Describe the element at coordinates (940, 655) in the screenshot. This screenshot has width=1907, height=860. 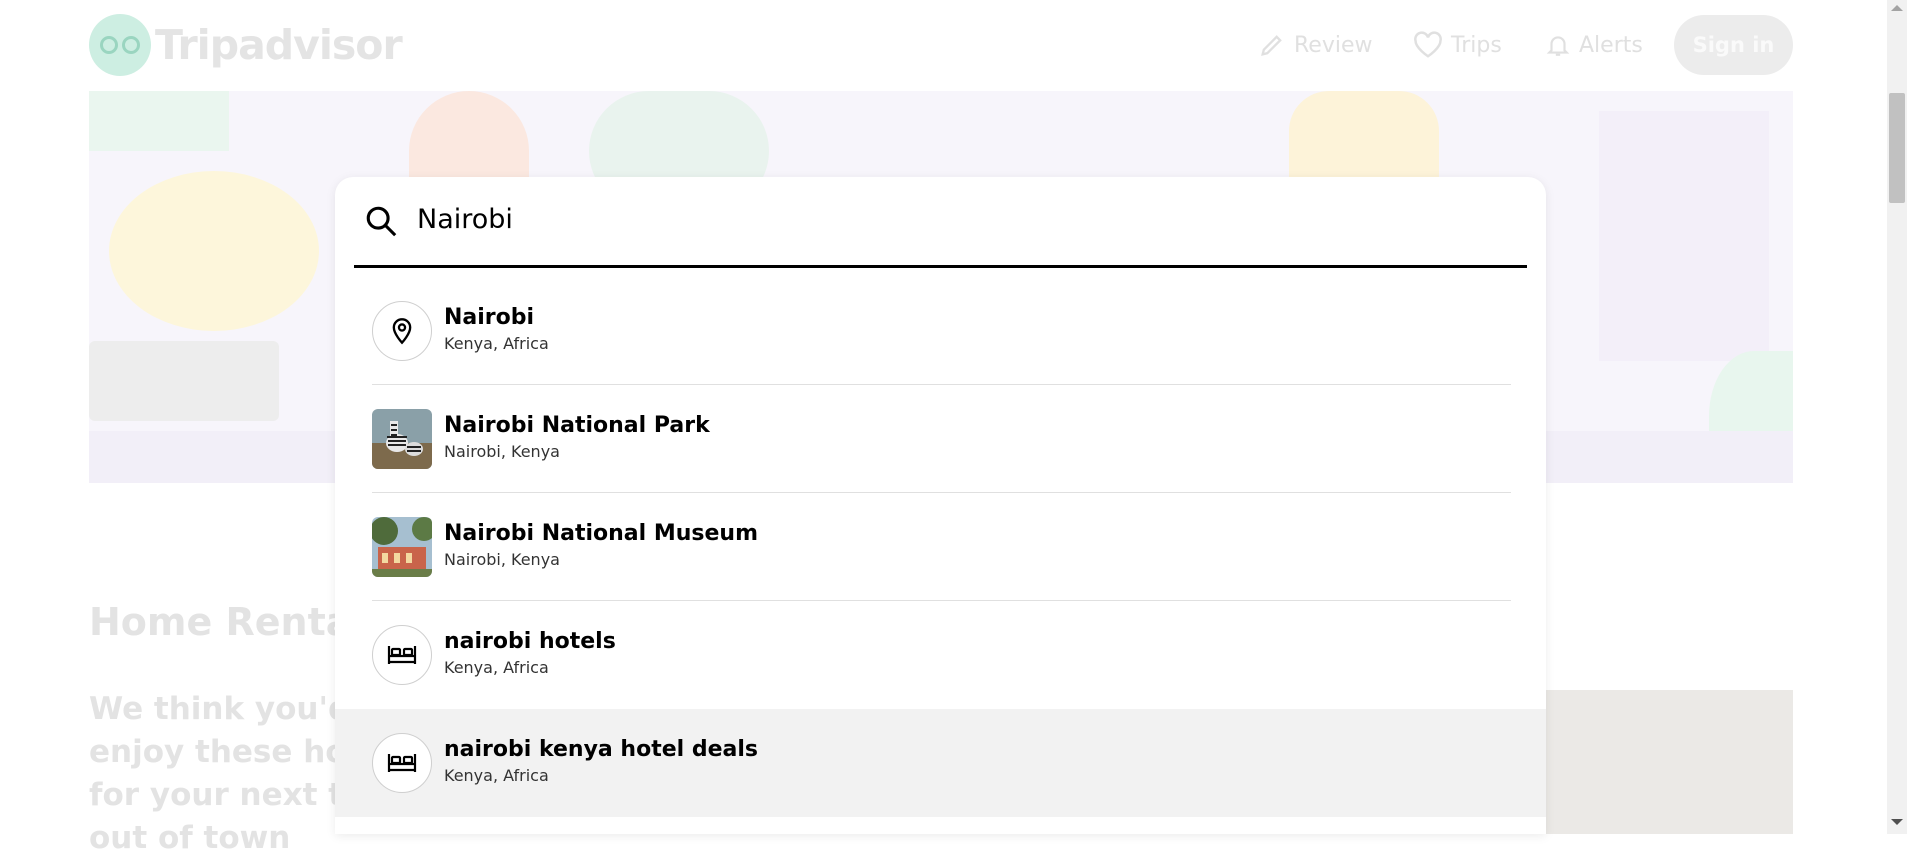
I see `search-result-nairobi-hotels: nairobi hotels Kenya, Africa` at that location.